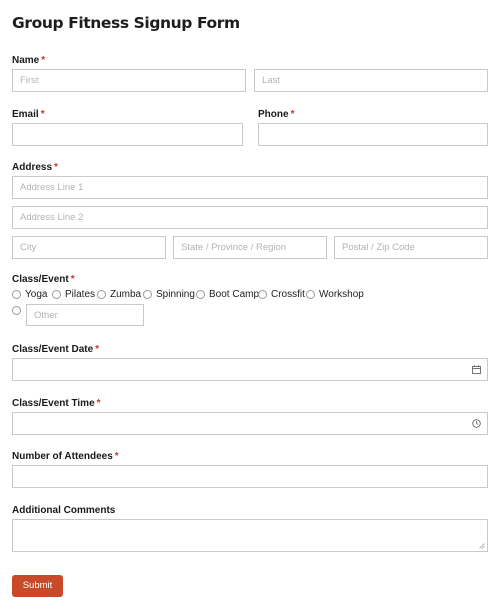  Describe the element at coordinates (127, 134) in the screenshot. I see `email-input` at that location.